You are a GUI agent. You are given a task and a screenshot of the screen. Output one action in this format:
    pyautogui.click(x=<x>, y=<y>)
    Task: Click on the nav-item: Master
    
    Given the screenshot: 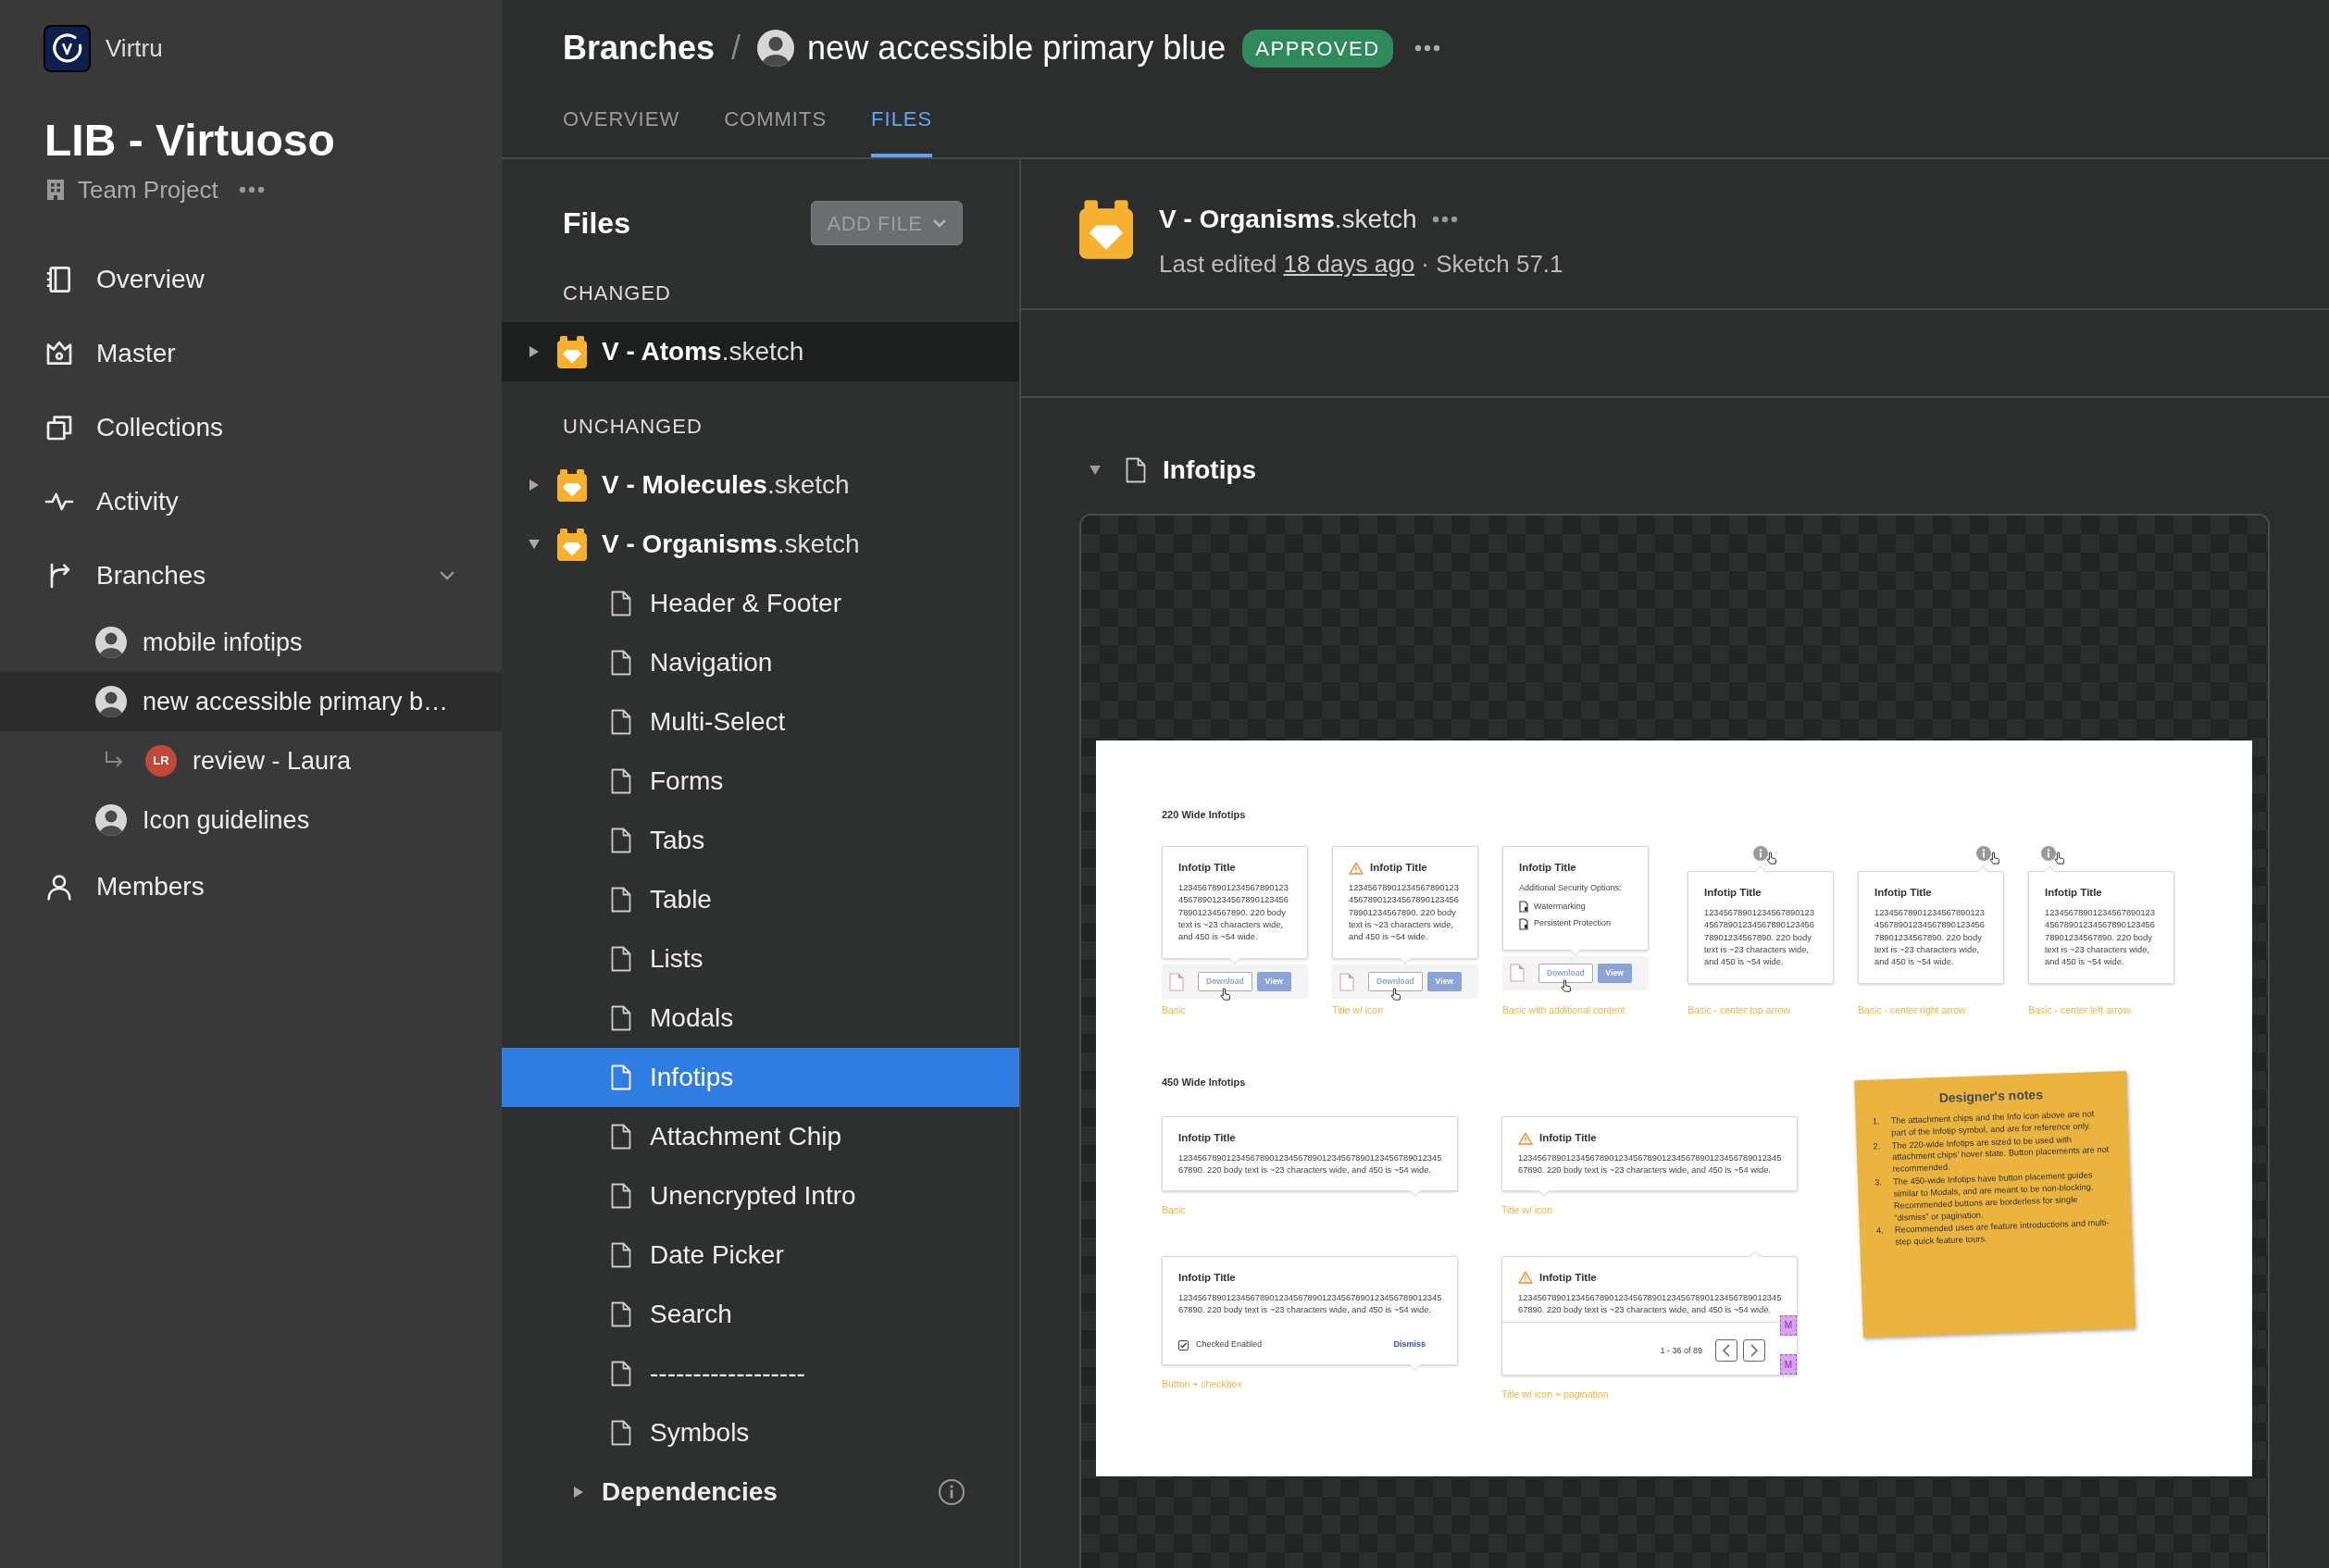 What is the action you would take?
    pyautogui.click(x=251, y=354)
    